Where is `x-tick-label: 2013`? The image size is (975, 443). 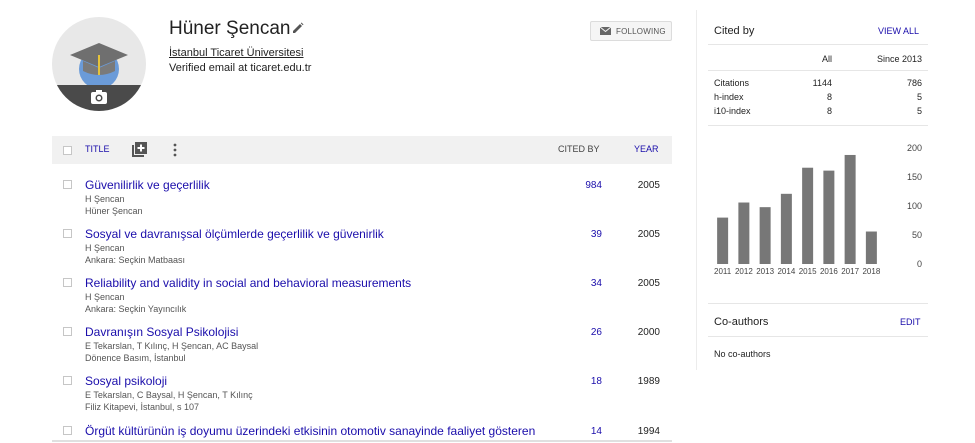
x-tick-label: 2013 is located at coordinates (765, 271).